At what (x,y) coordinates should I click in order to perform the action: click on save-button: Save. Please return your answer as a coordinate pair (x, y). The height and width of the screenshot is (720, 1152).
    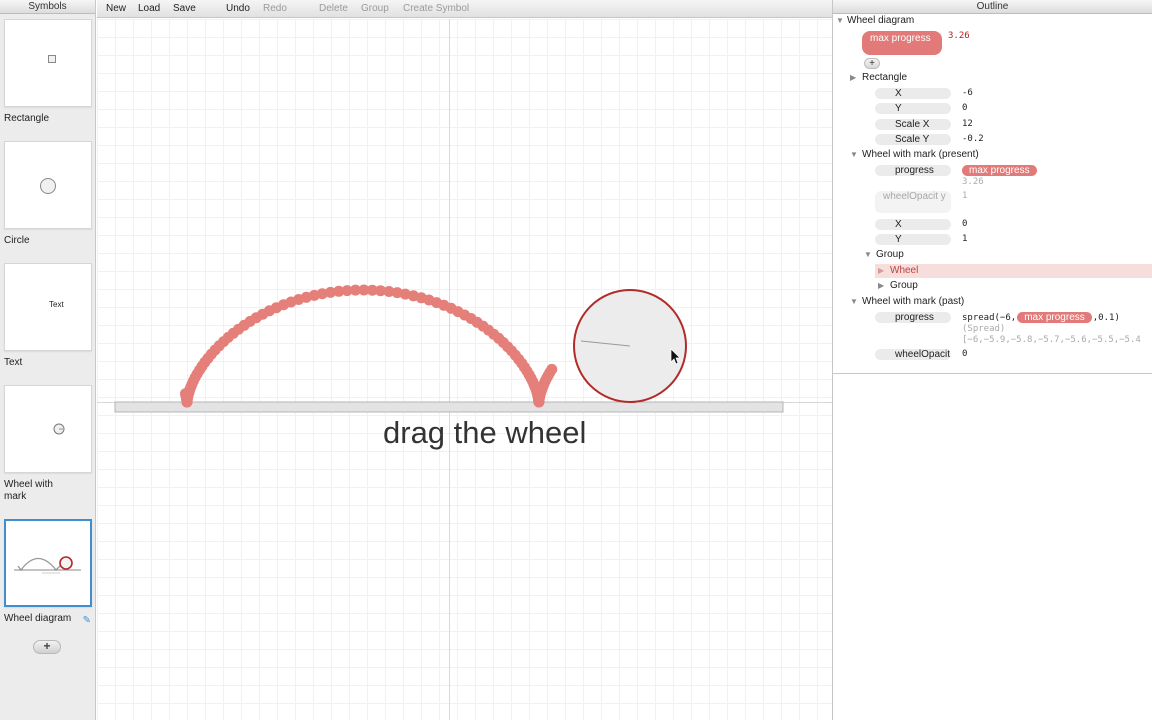
    Looking at the image, I should click on (184, 8).